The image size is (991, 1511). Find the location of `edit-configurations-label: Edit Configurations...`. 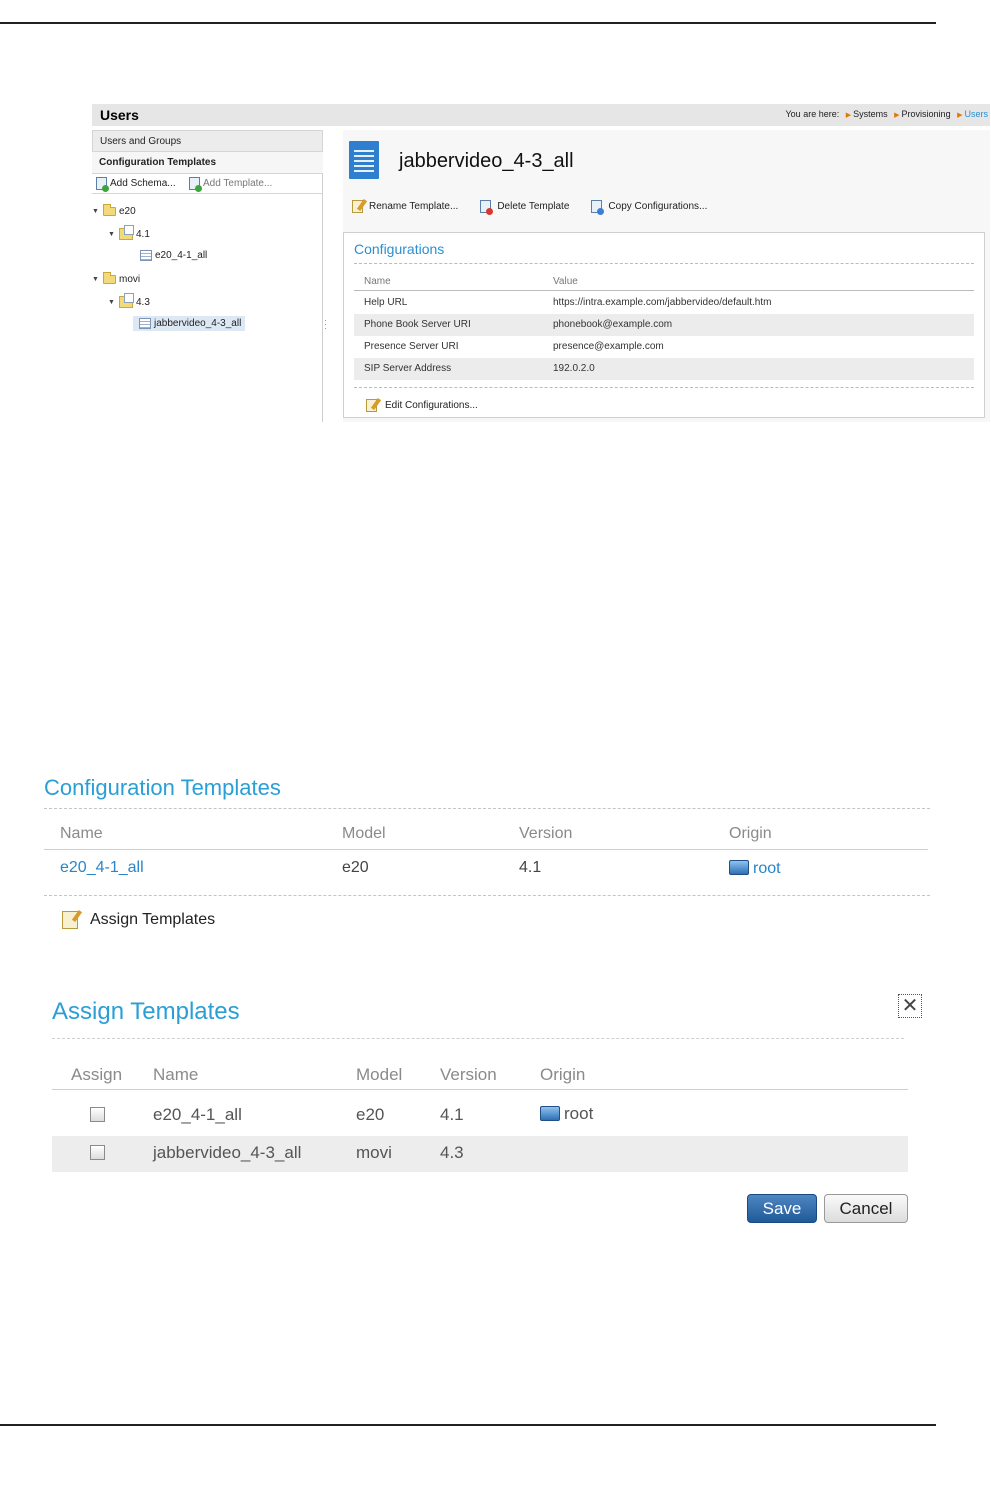

edit-configurations-label: Edit Configurations... is located at coordinates (431, 405).